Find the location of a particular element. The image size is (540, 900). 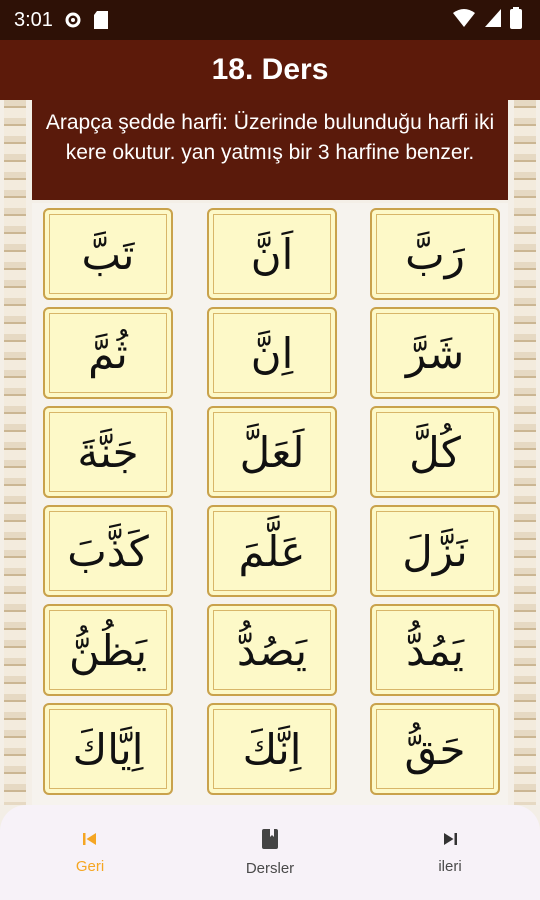

word-card: تَبَّ is located at coordinates (108, 254).